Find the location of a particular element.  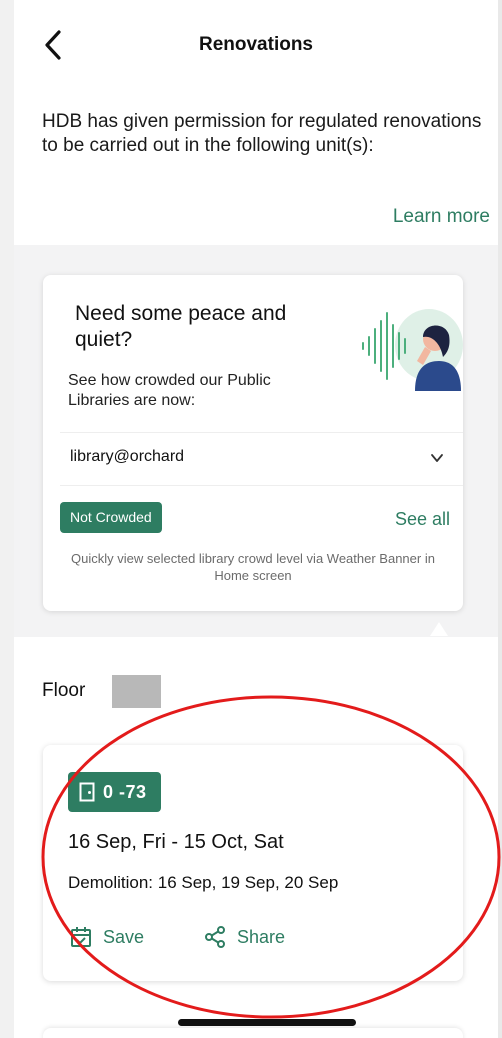

learn-more-link: Learn more is located at coordinates (441, 217).